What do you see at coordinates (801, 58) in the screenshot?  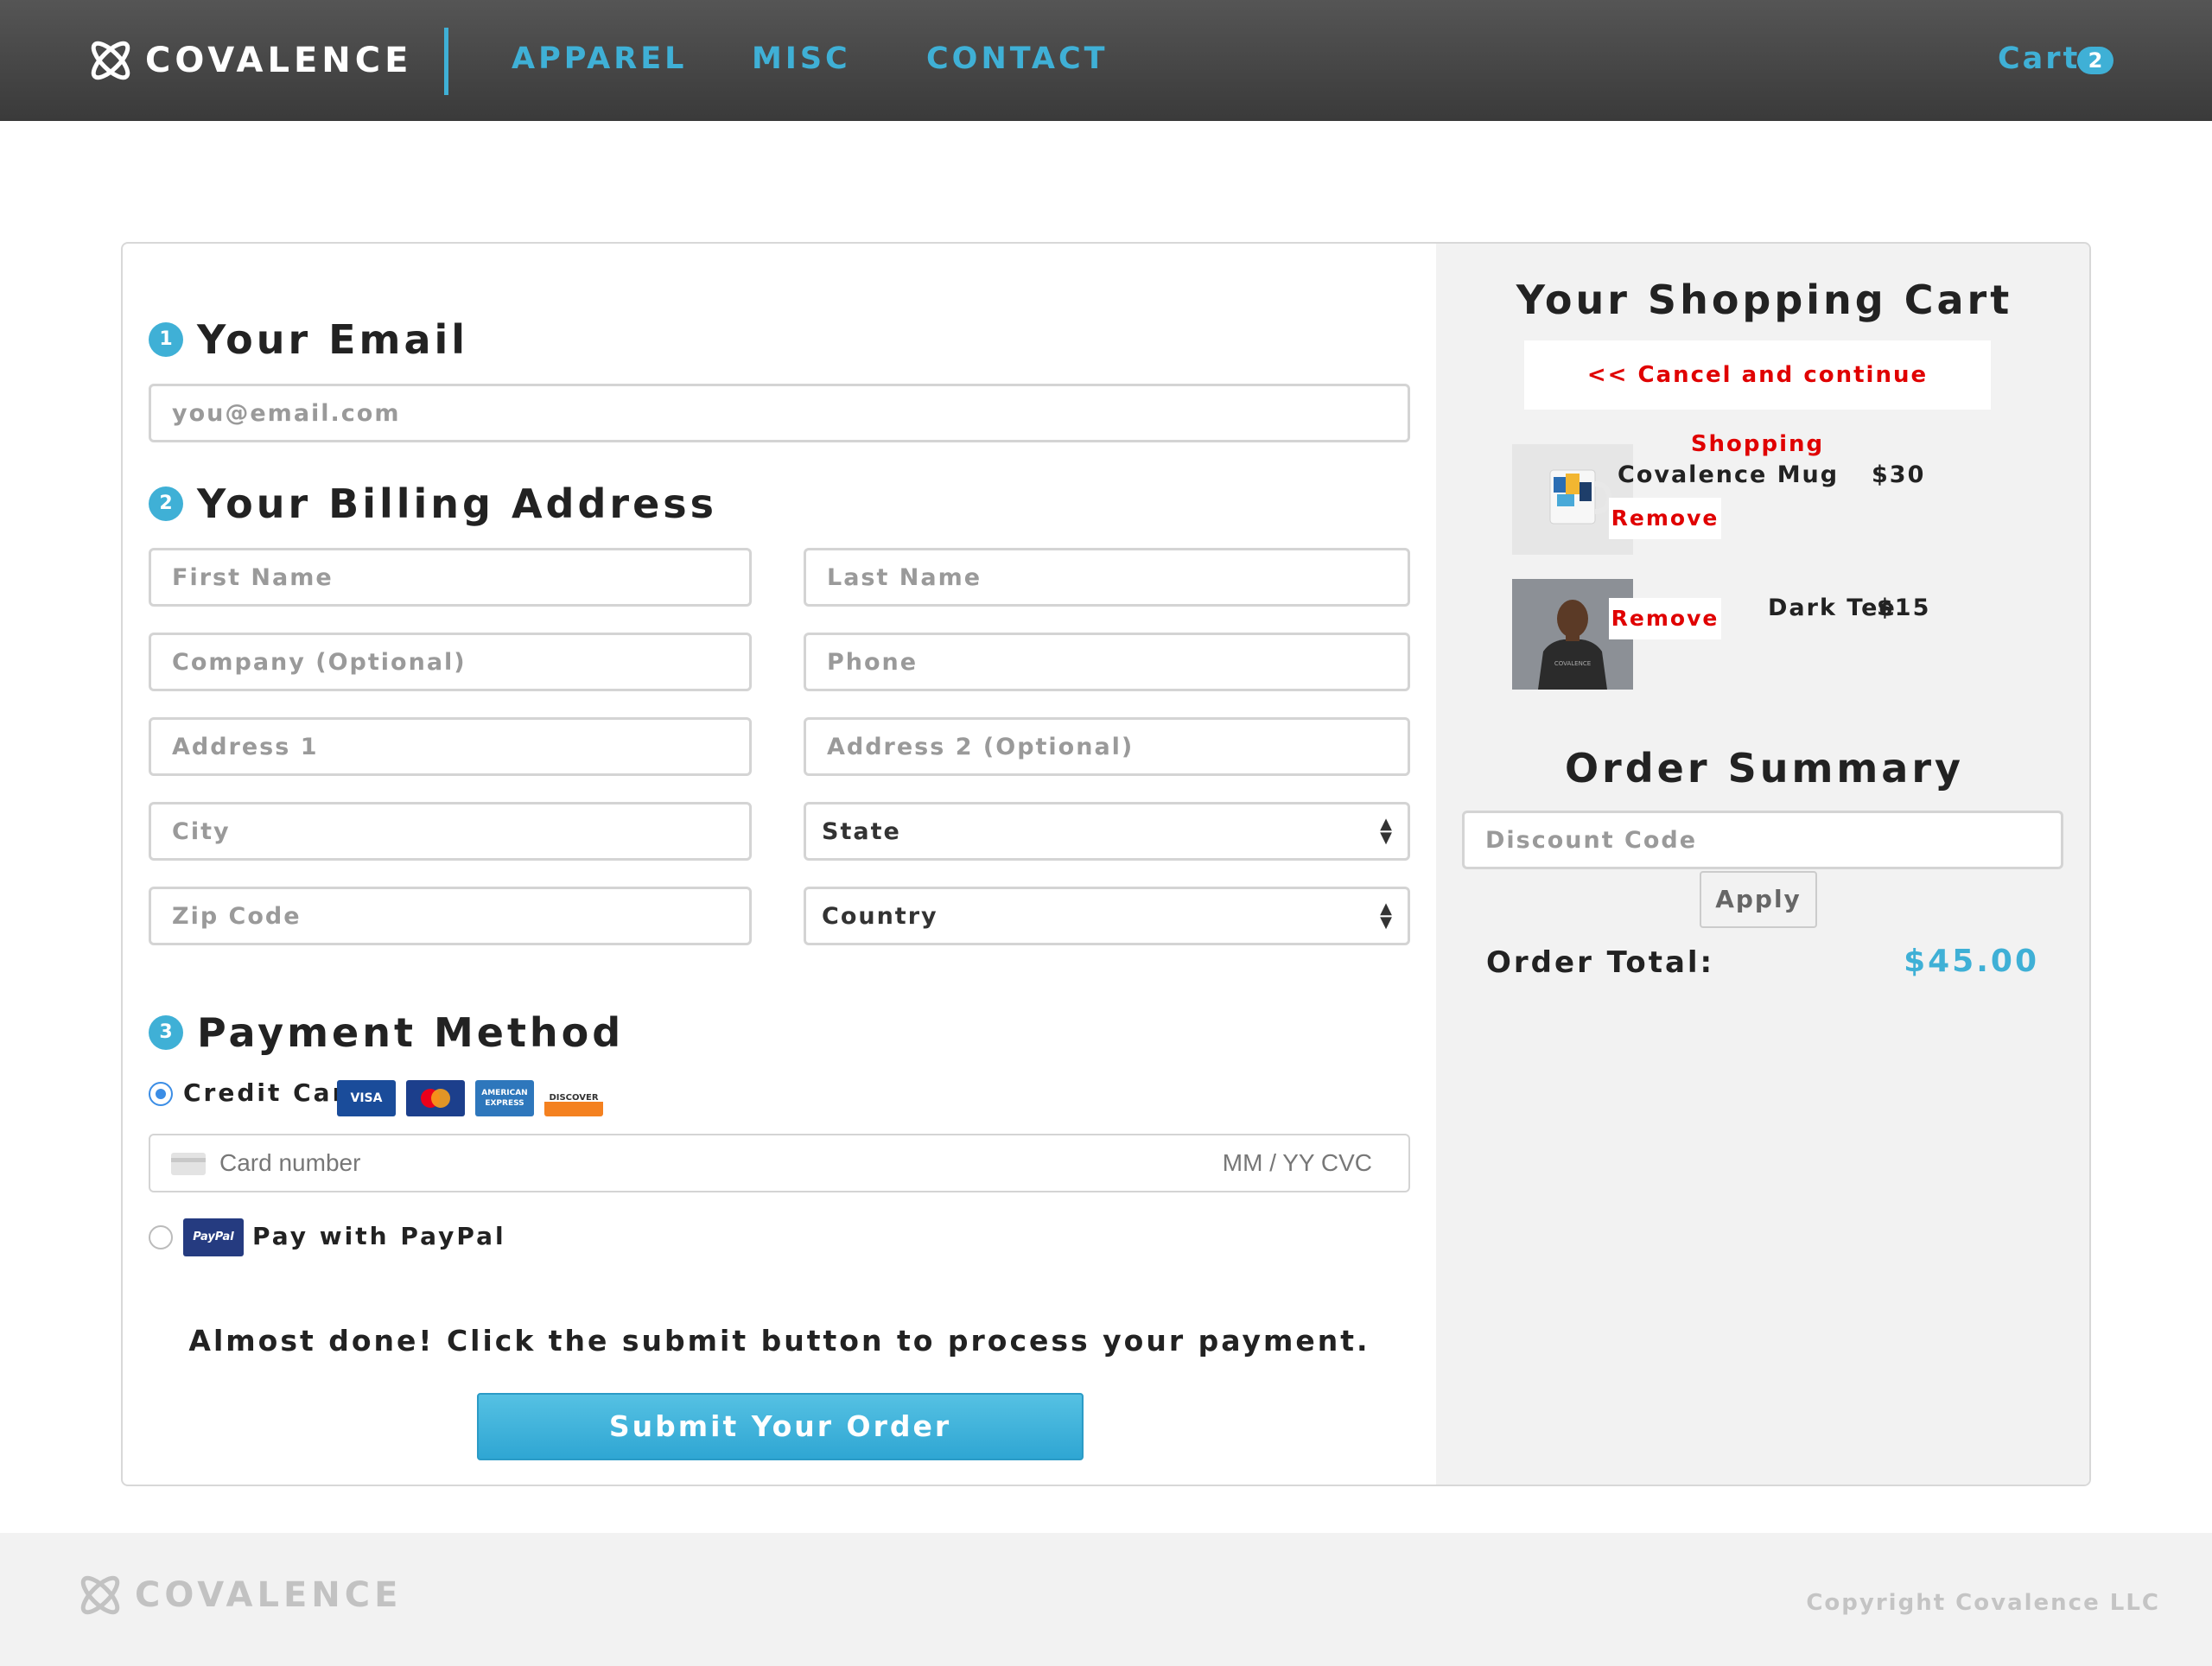 I see `nav-misc: MISC` at bounding box center [801, 58].